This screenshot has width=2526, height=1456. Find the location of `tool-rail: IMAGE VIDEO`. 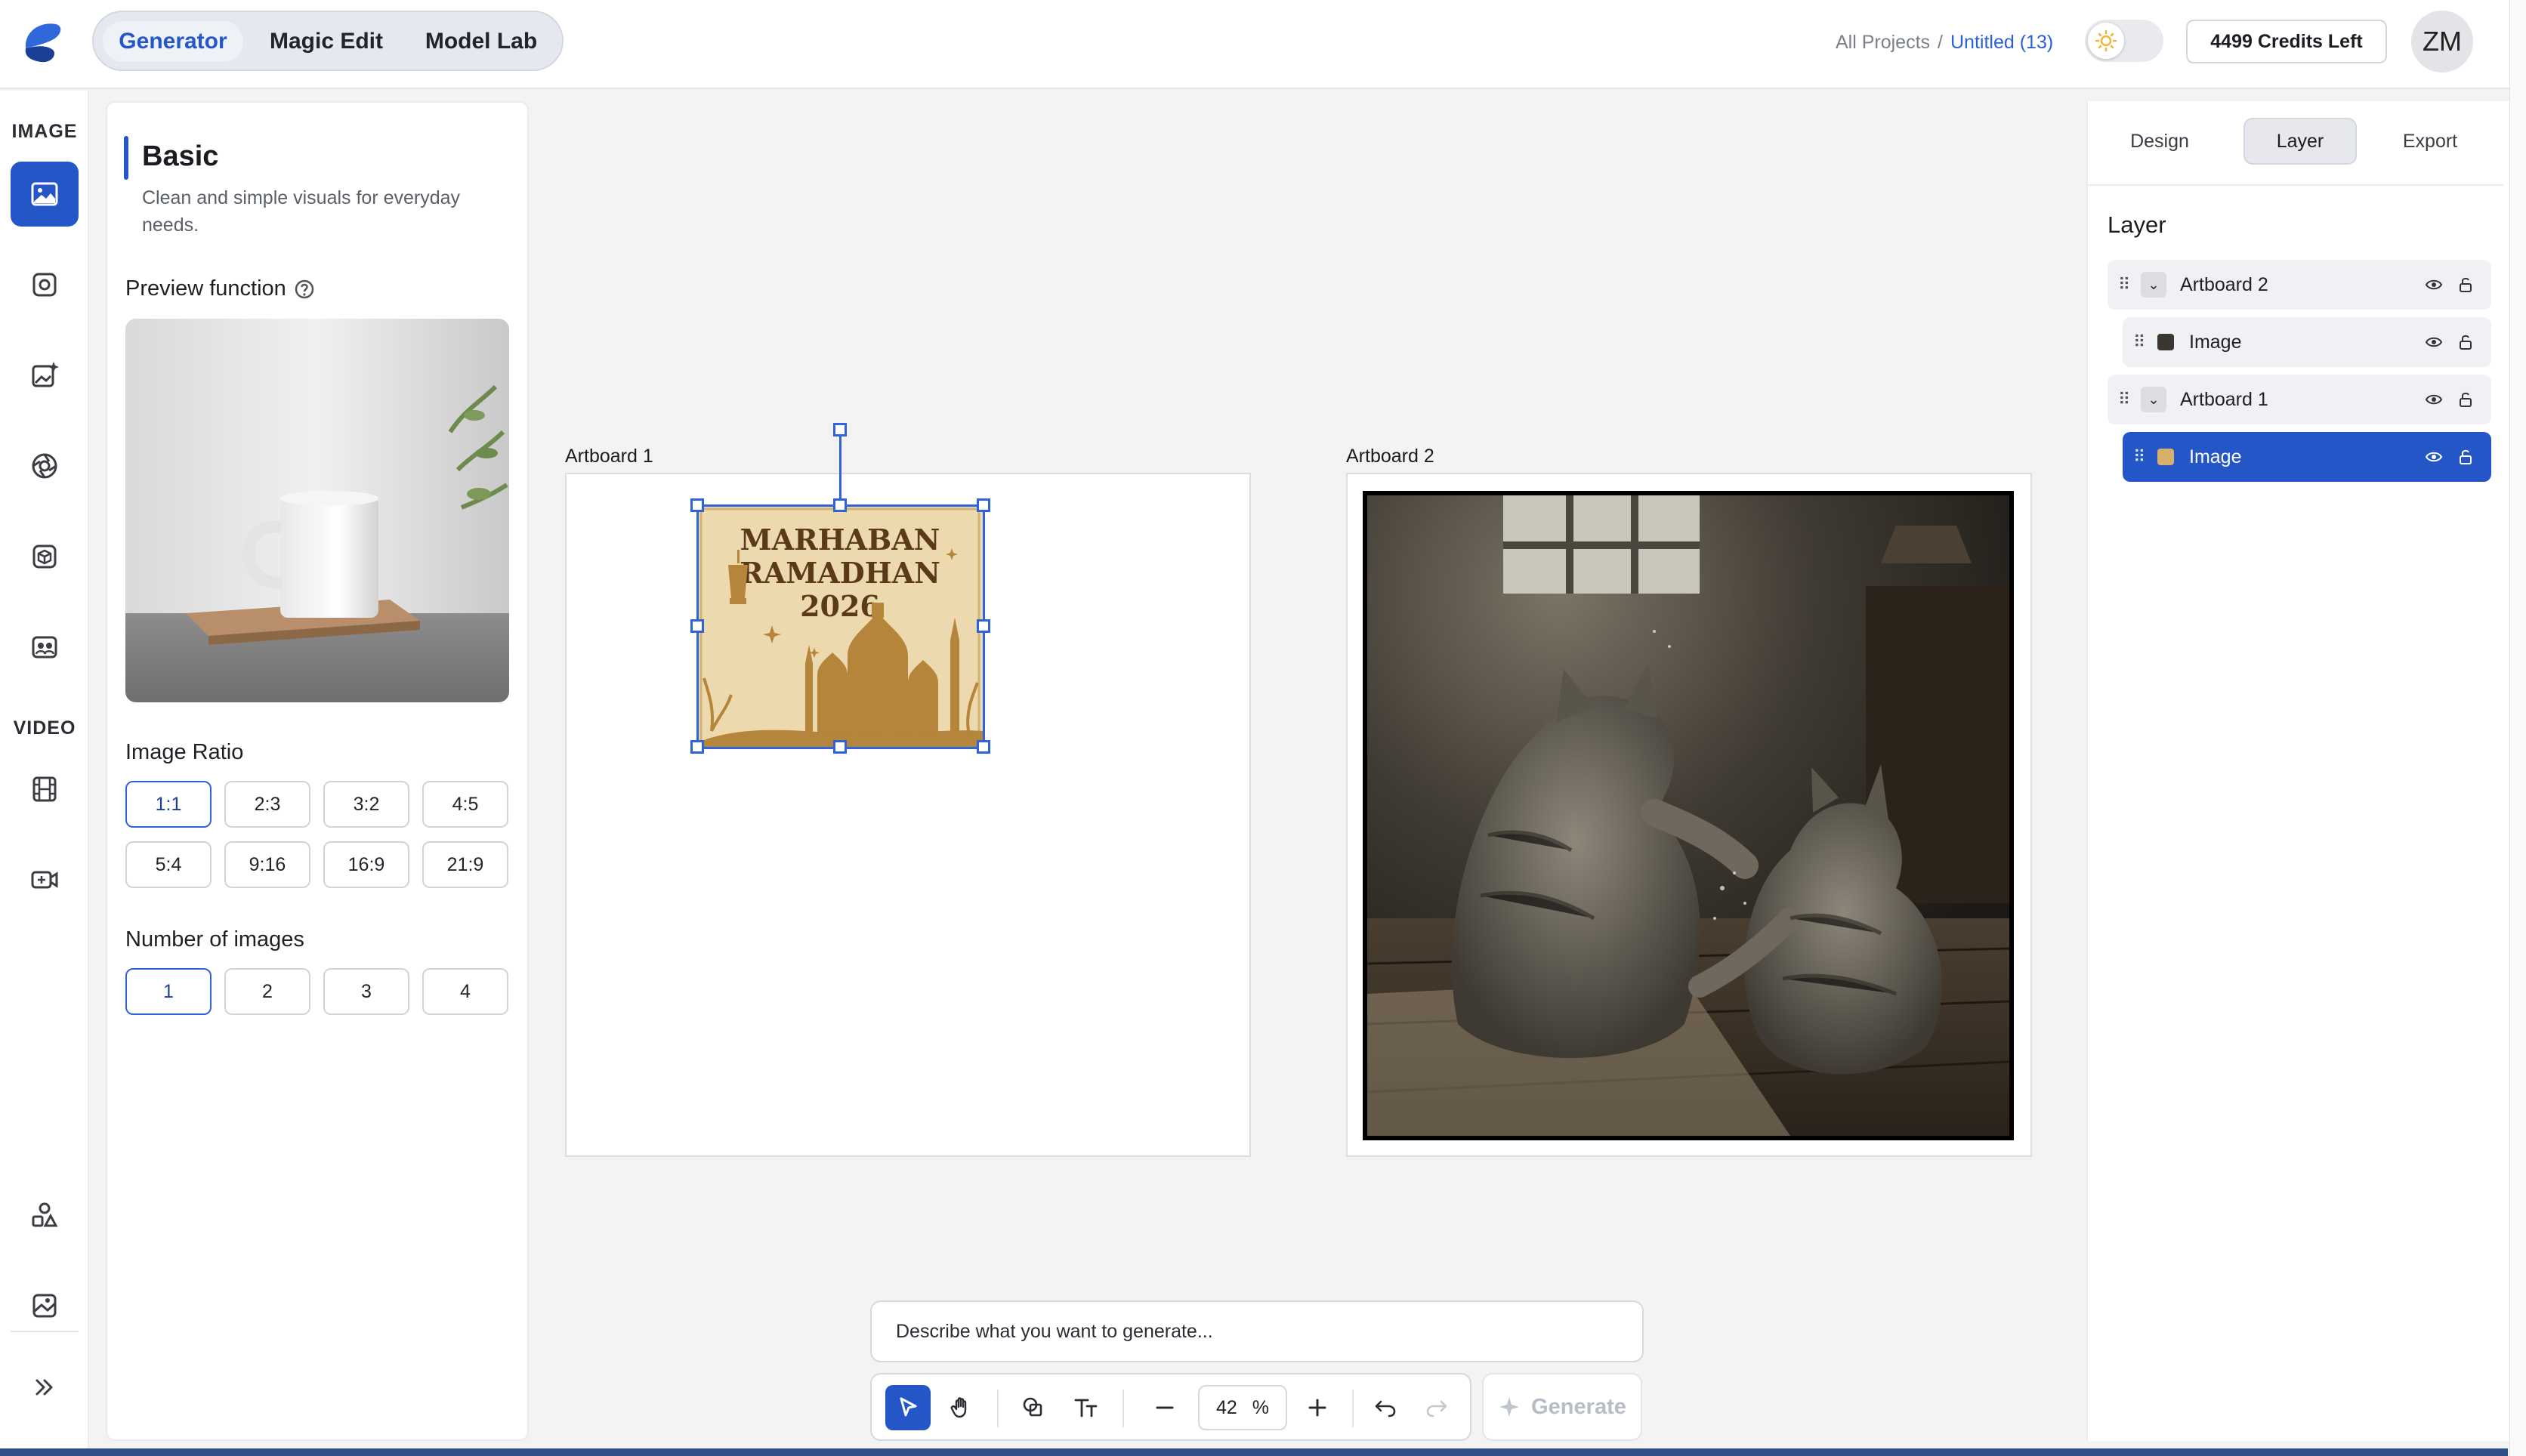

tool-rail: IMAGE VIDEO is located at coordinates (44, 769).